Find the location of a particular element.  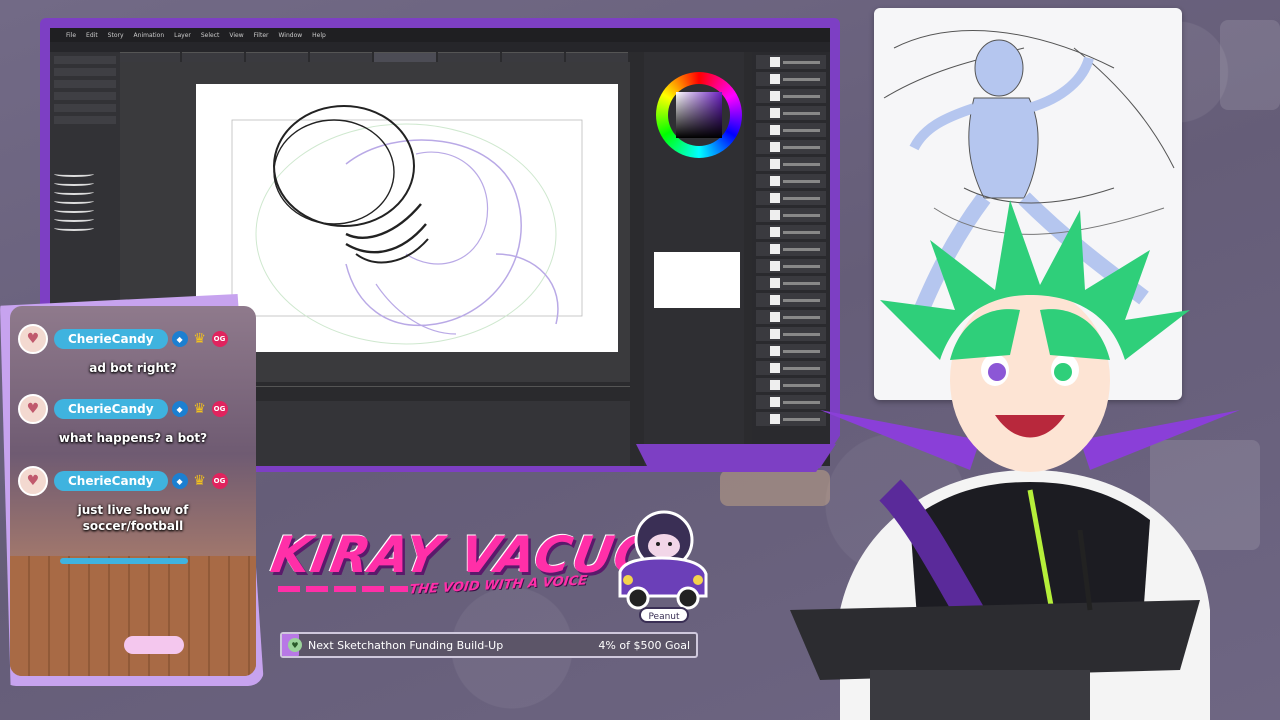

menu-item: File is located at coordinates (71, 35).